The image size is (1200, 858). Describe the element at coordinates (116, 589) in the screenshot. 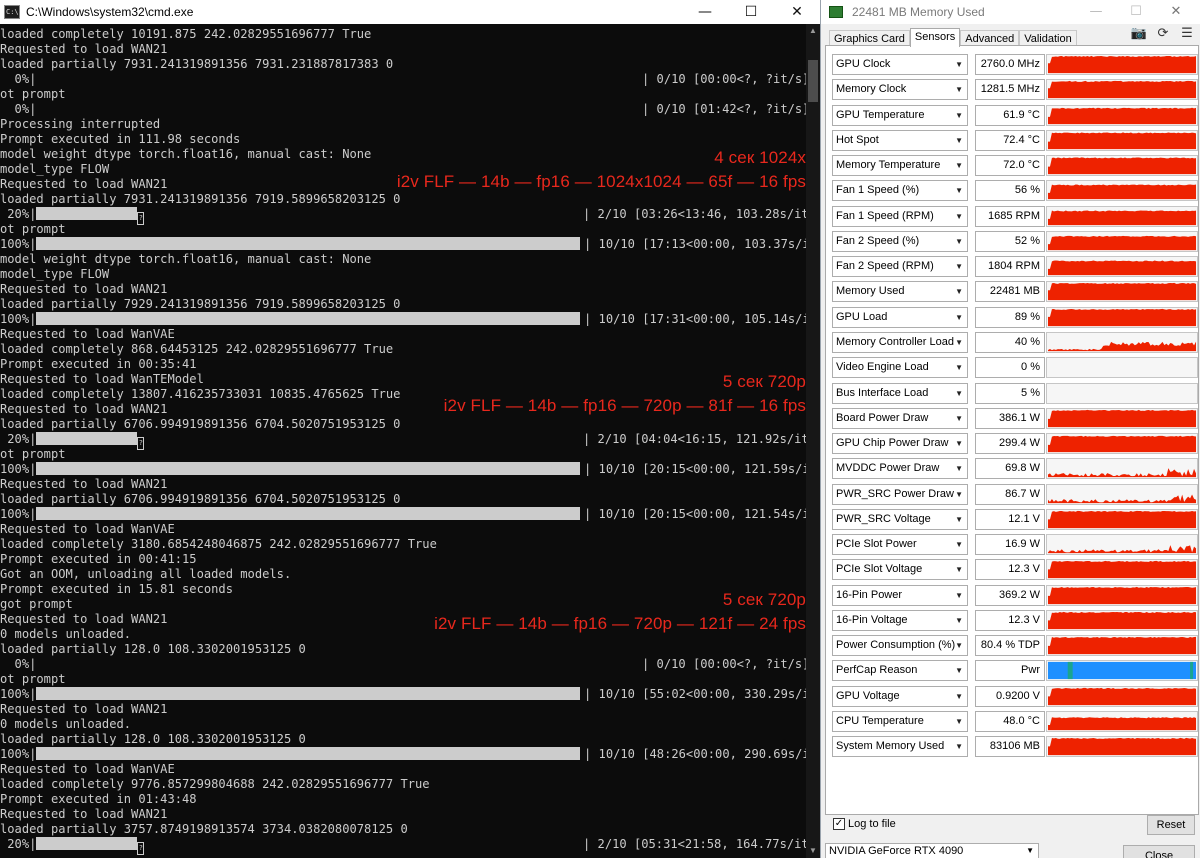

I see `console-line: Prompt executed in 15.81 seconds` at that location.